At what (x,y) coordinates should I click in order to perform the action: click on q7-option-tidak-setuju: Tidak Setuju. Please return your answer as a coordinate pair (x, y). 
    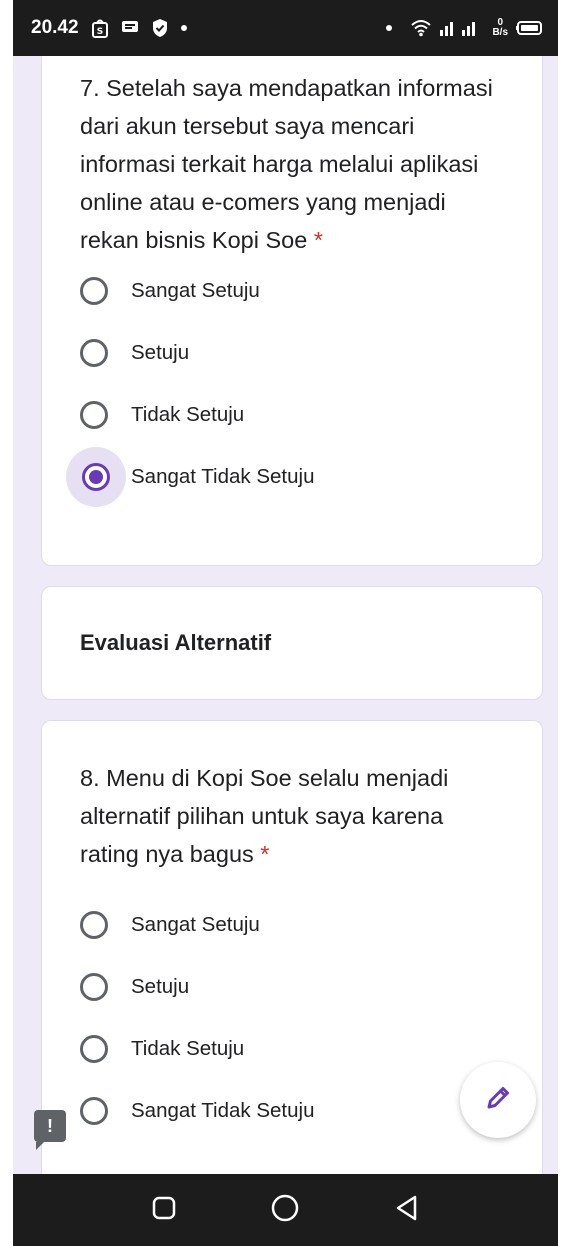
    Looking at the image, I should click on (292, 415).